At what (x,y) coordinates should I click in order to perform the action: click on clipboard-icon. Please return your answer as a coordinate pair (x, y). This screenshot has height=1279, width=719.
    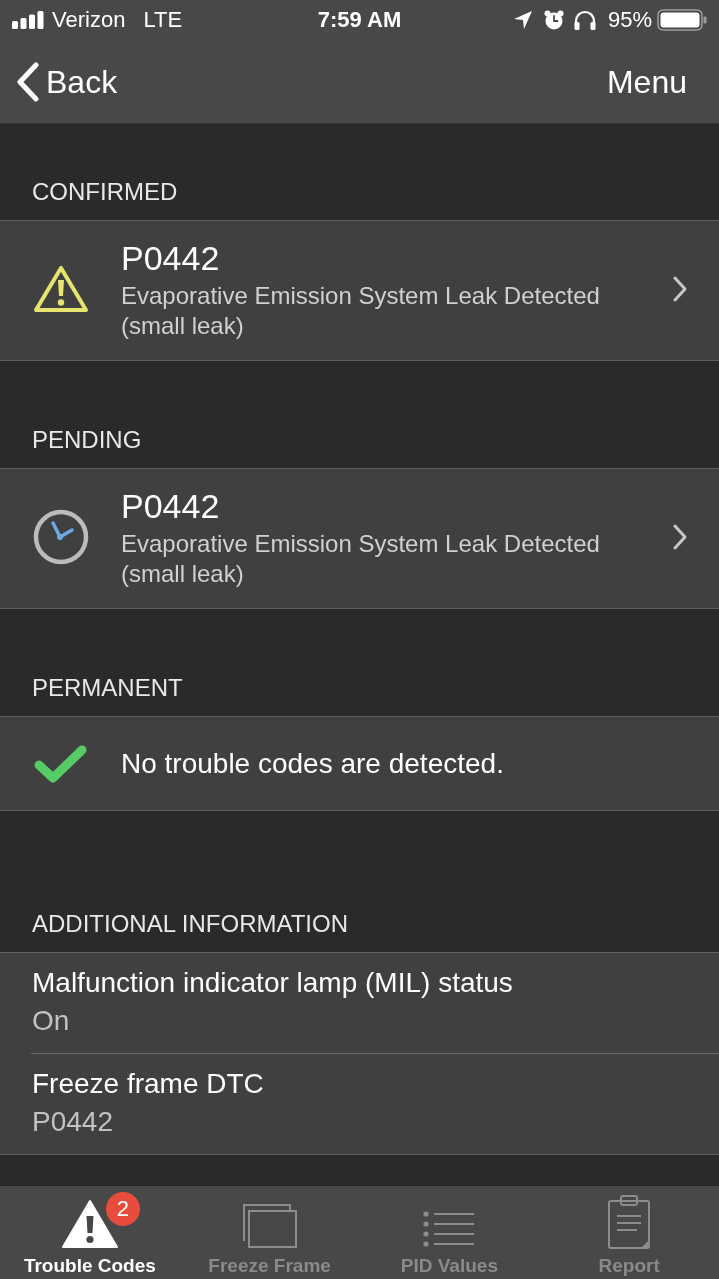
    Looking at the image, I should click on (629, 1222).